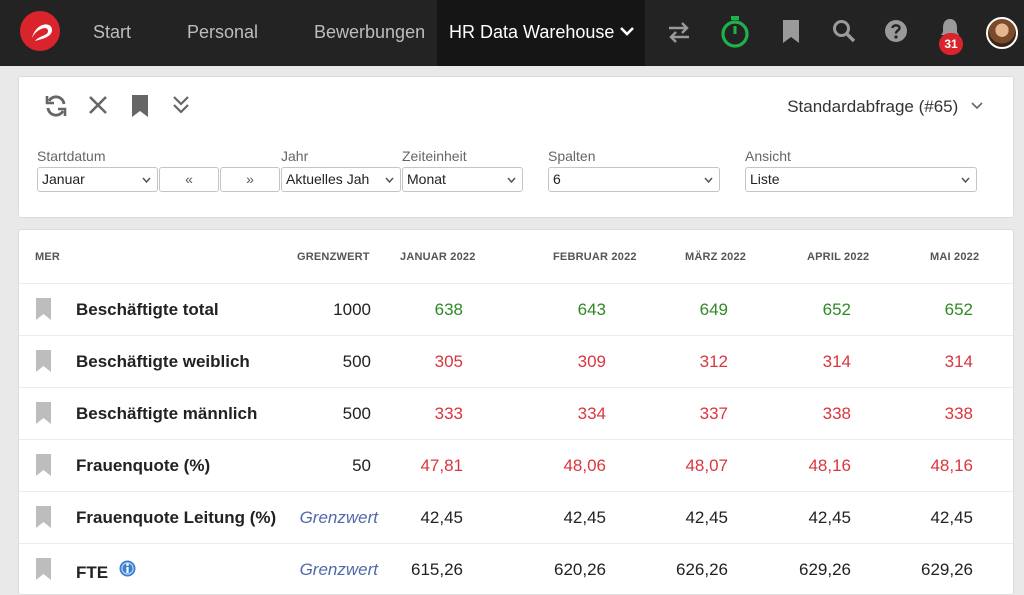  What do you see at coordinates (448, 413) in the screenshot?
I see `row-value-jan: 333` at bounding box center [448, 413].